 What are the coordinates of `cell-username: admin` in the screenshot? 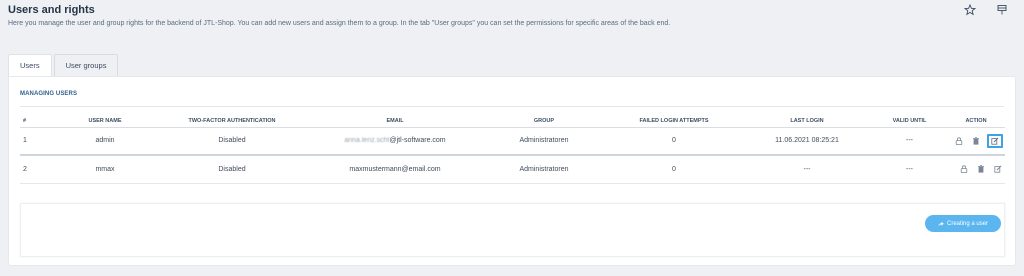 It's located at (105, 141).